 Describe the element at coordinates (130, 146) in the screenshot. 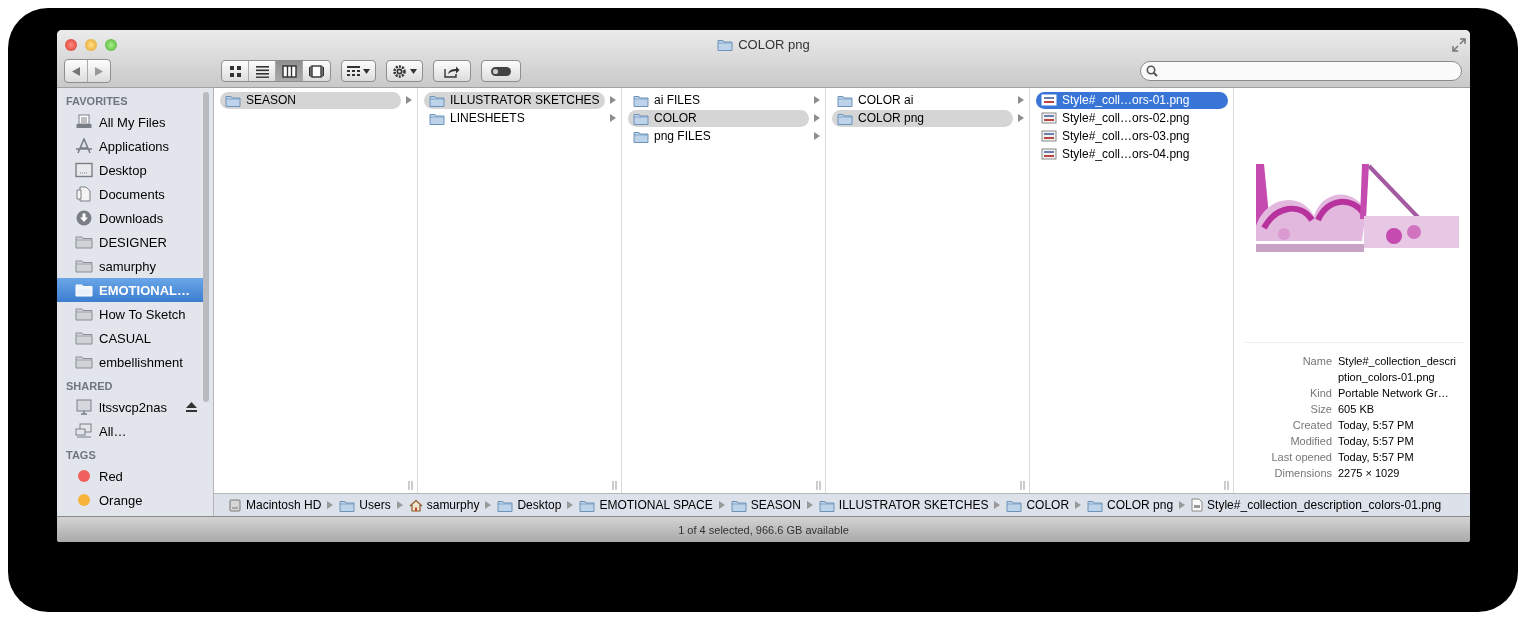

I see `sidebar-item: Applications` at that location.